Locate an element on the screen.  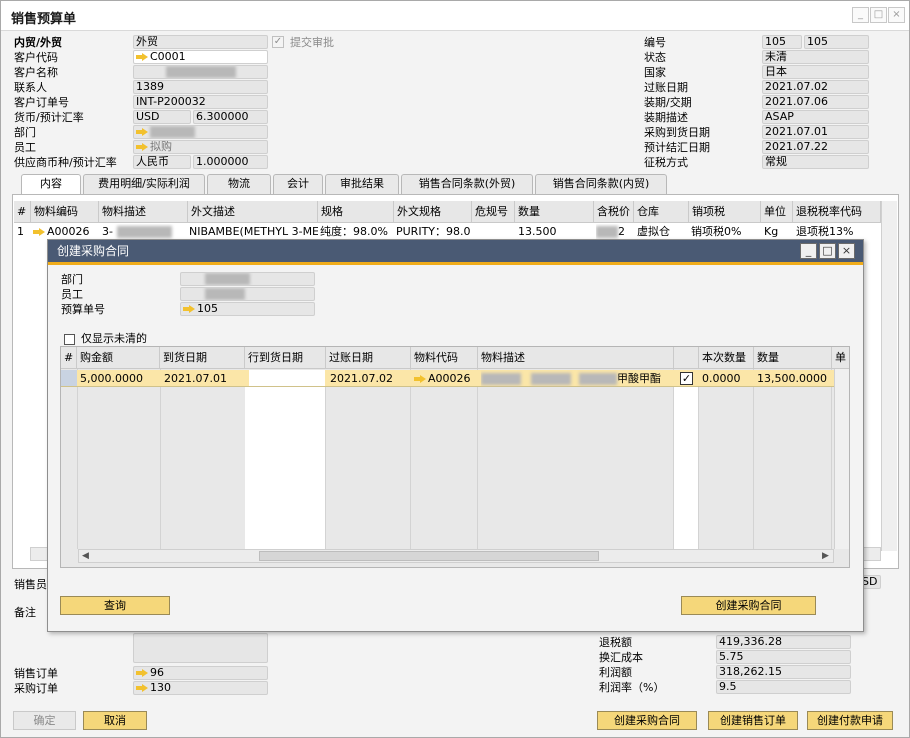
query-button: 查询 is located at coordinates (115, 605).